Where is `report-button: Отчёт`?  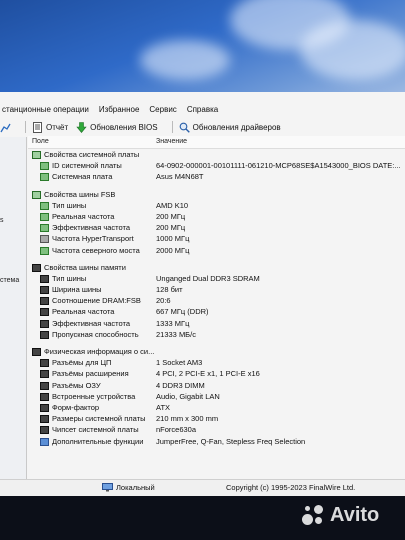 report-button: Отчёт is located at coordinates (50, 127).